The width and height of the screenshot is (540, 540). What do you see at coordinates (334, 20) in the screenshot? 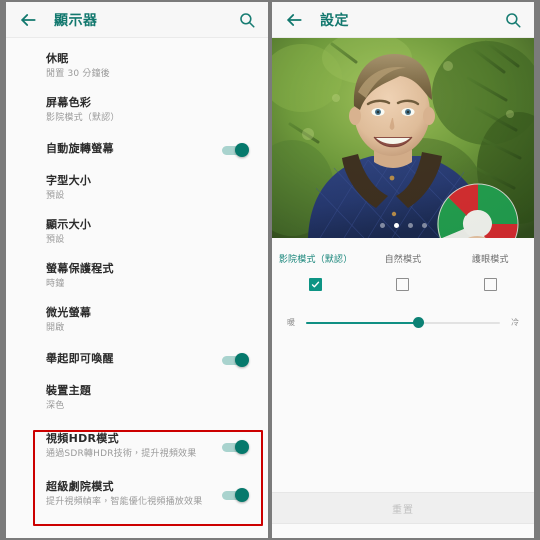
I see `page-title: 設定` at bounding box center [334, 20].